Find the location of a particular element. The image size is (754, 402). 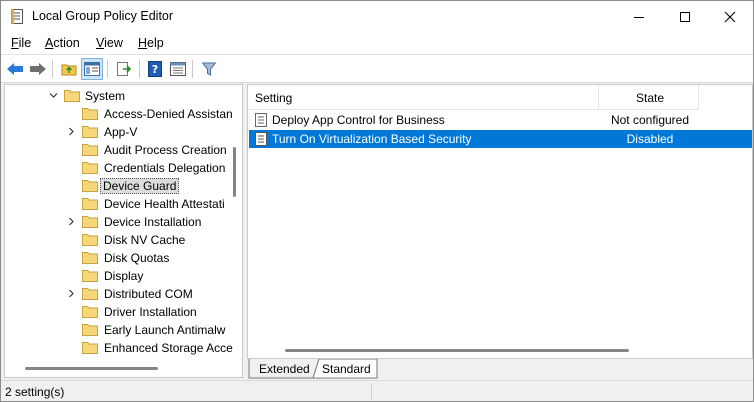

up-folder-button is located at coordinates (69, 69).